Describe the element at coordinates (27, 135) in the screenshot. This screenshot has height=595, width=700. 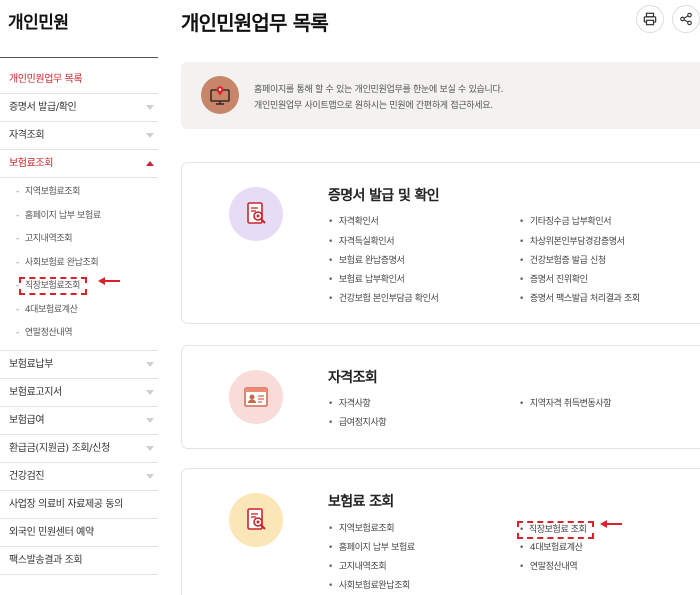
I see `sidebar-item-label: 자격조회` at that location.